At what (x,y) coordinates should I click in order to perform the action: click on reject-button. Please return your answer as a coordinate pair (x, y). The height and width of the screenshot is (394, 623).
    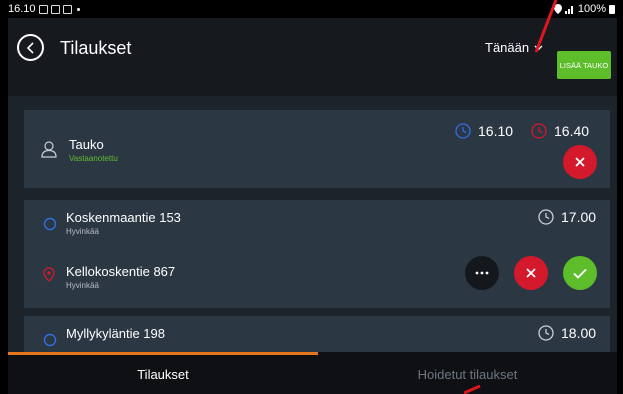
    Looking at the image, I should click on (531, 273).